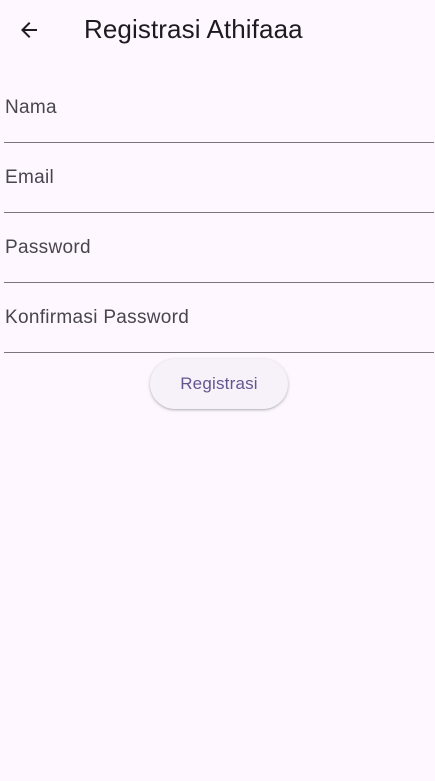 This screenshot has height=781, width=435. I want to click on page-title: Registrasi Athifaaa, so click(193, 29).